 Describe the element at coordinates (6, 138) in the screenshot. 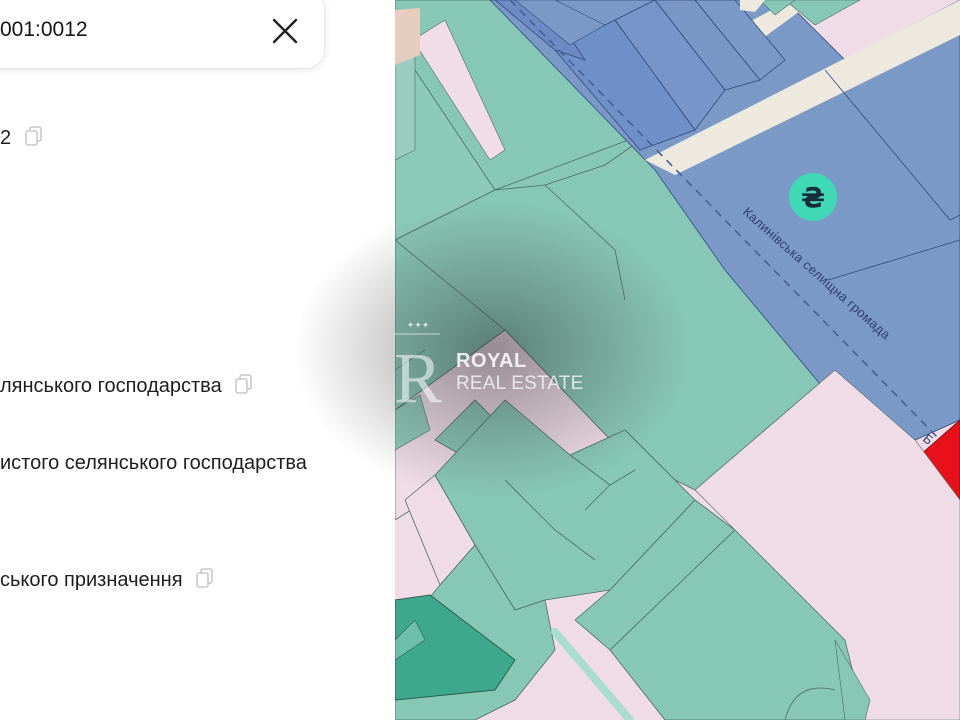

I see `cadastral-number-text: 2` at that location.